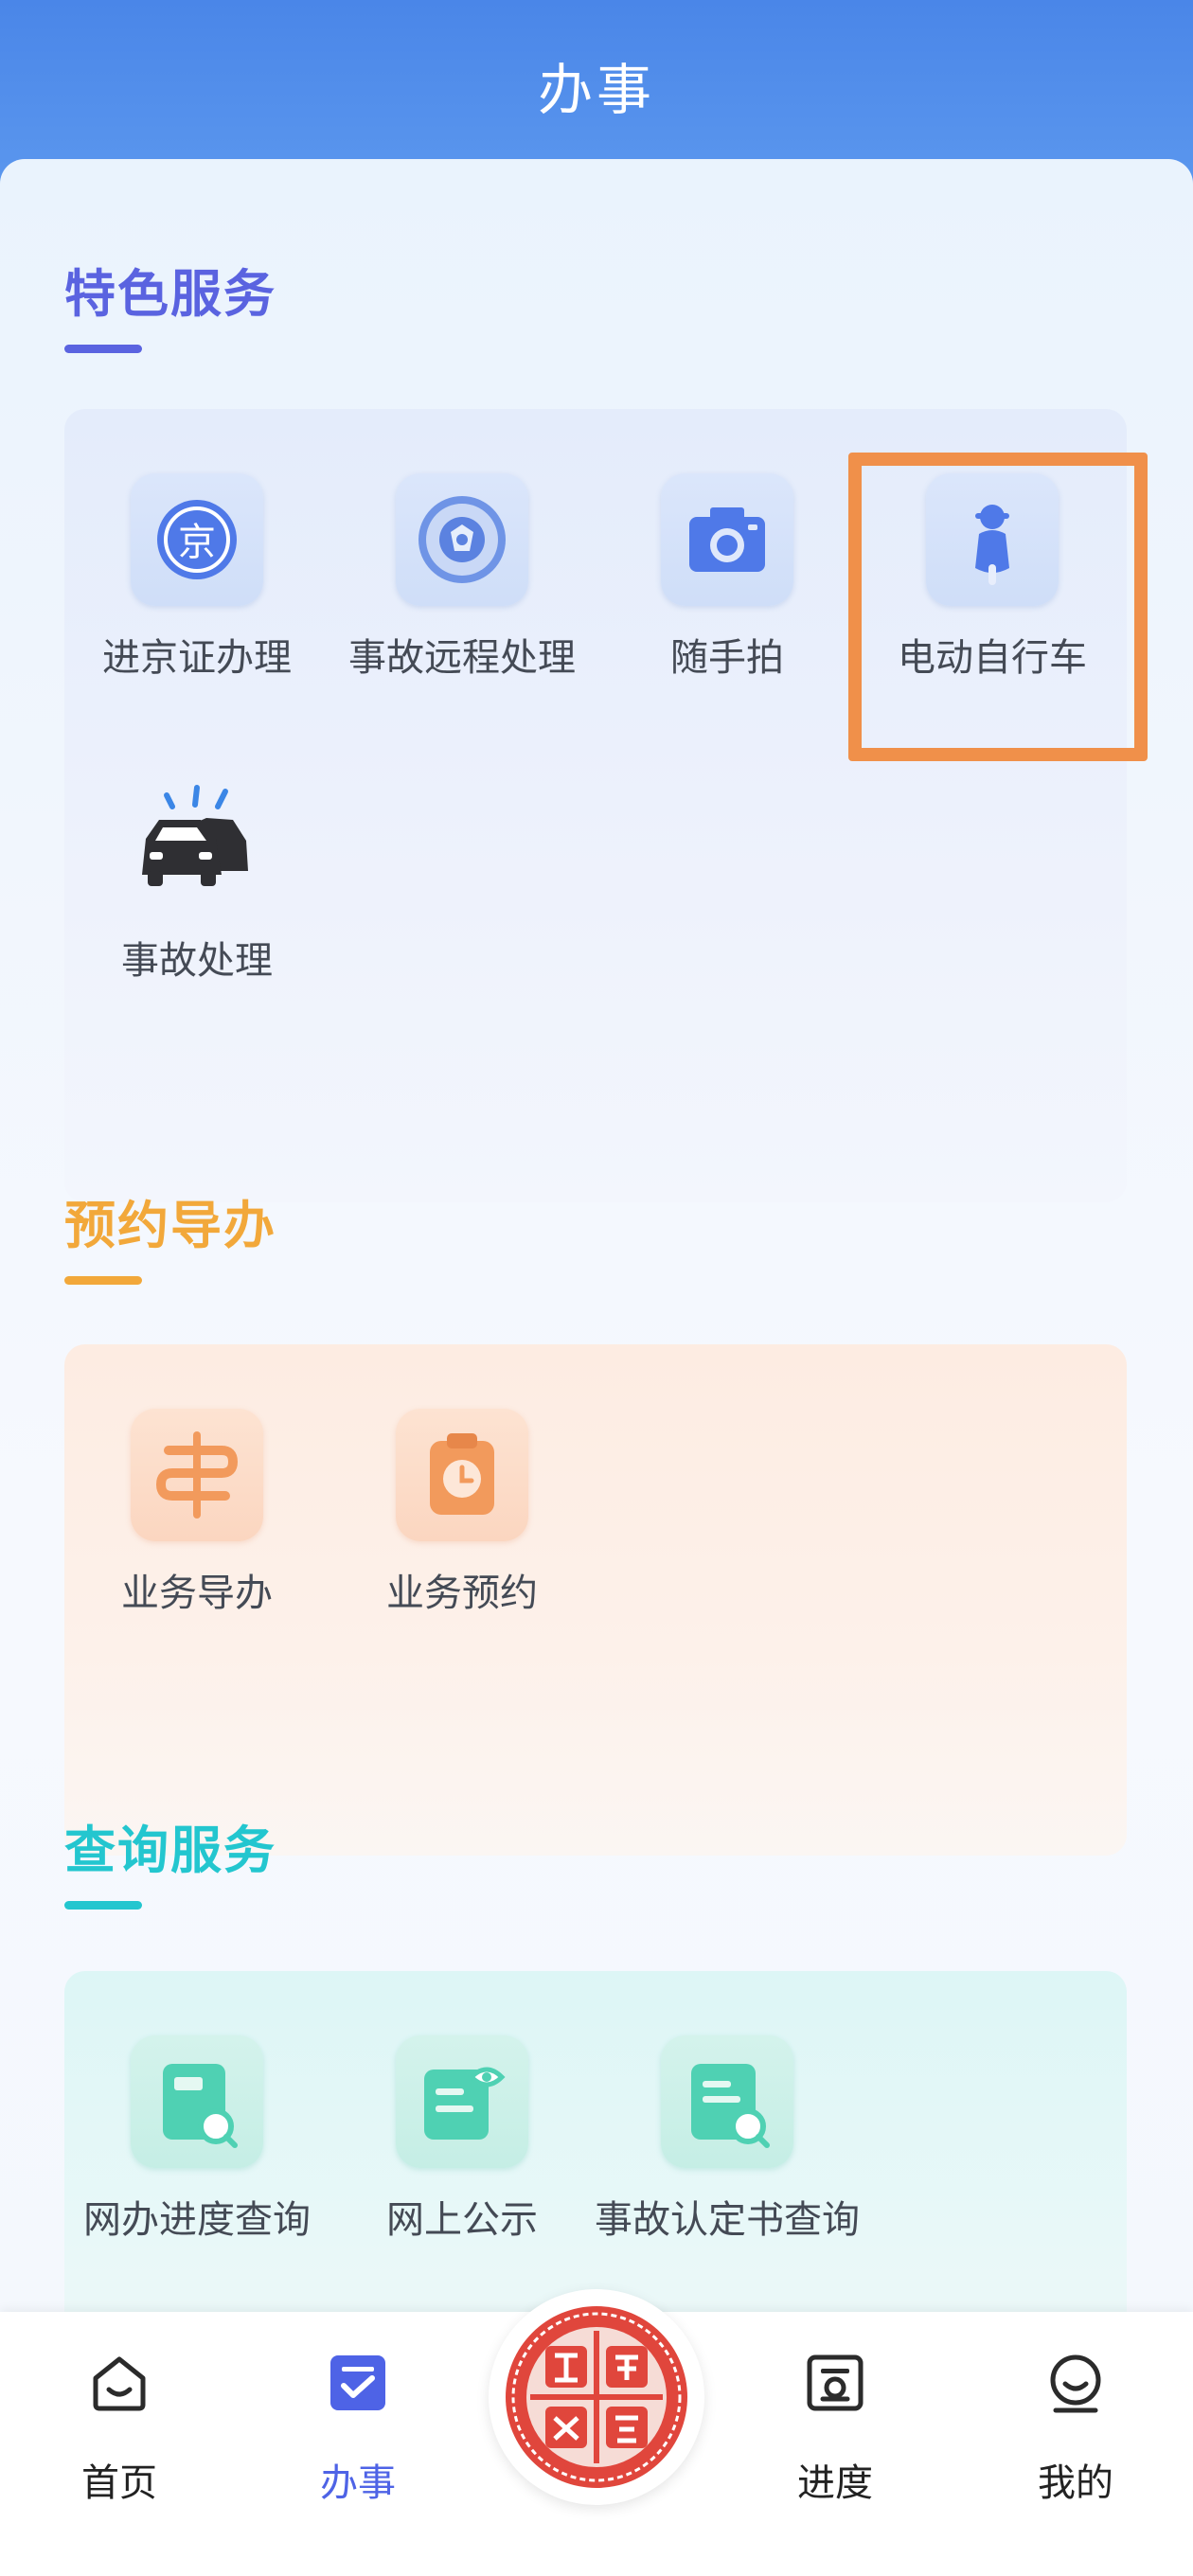  What do you see at coordinates (358, 2483) in the screenshot?
I see `tab-label-tasks: 办事` at bounding box center [358, 2483].